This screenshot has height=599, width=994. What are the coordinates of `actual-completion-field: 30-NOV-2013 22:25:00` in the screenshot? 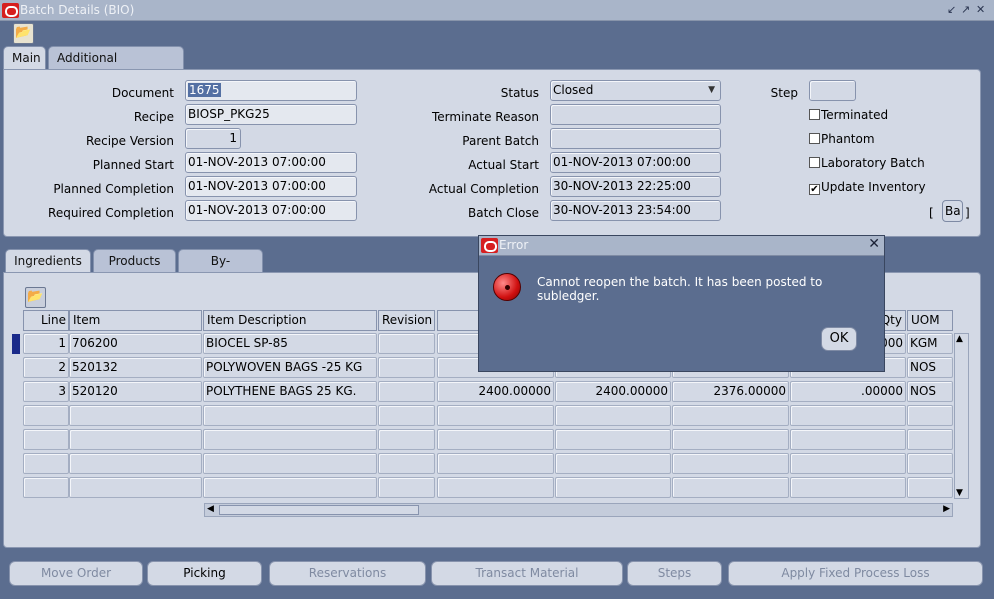 It's located at (635, 186).